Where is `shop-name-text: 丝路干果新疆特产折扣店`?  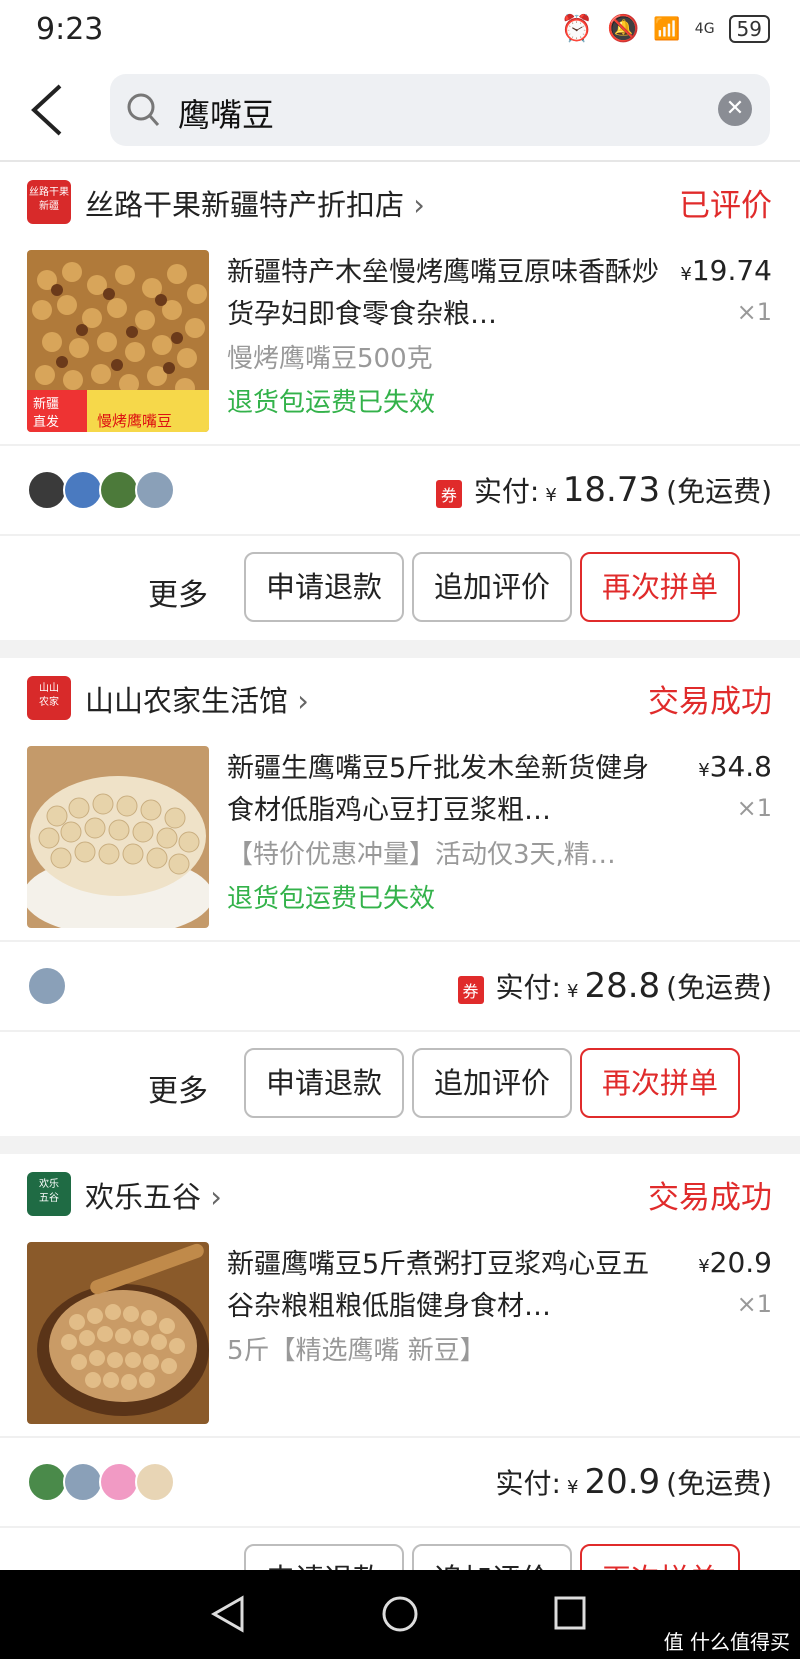 shop-name-text: 丝路干果新疆特产折扣店 is located at coordinates (245, 205).